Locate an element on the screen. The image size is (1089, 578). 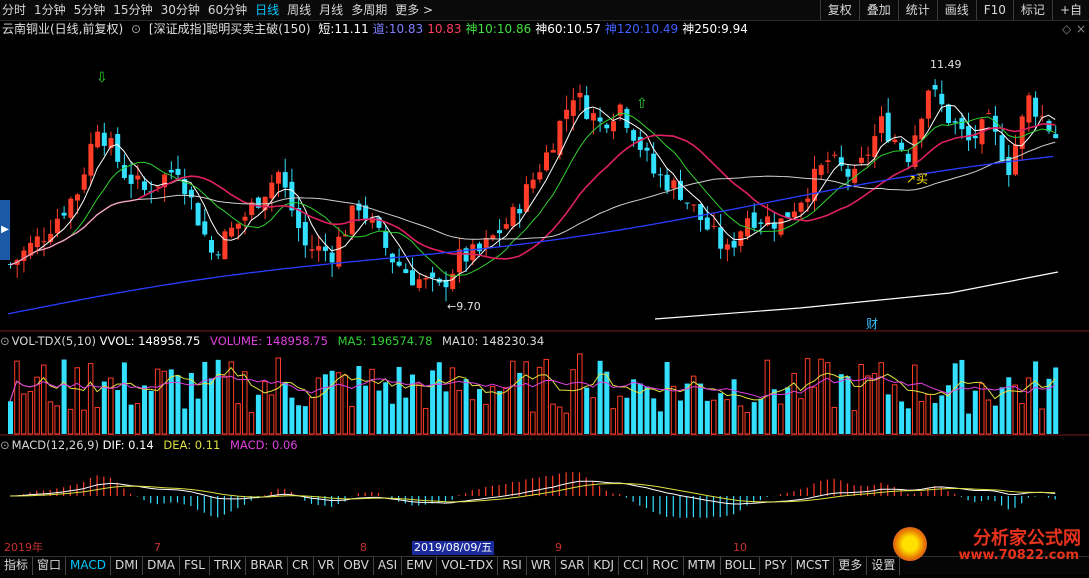
ma-value-0: 短:11.11 is located at coordinates (343, 29).